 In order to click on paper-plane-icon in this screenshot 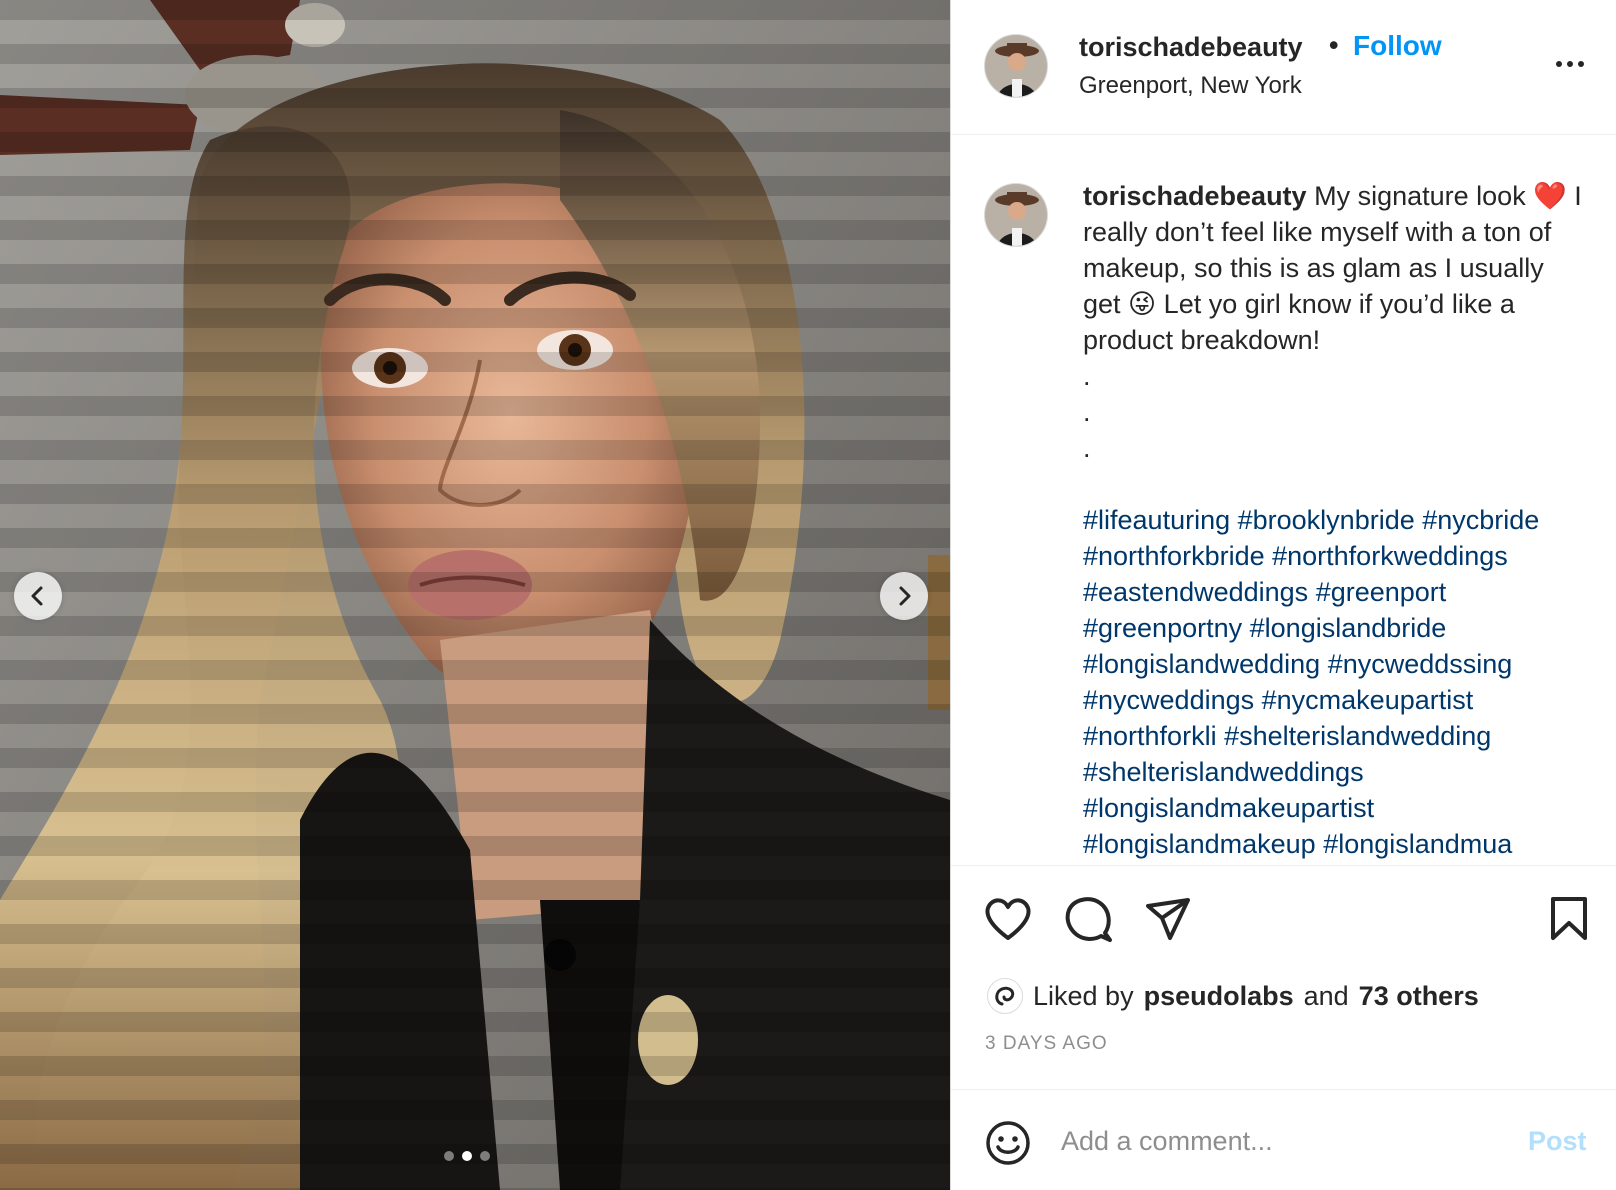, I will do `click(1168, 919)`.